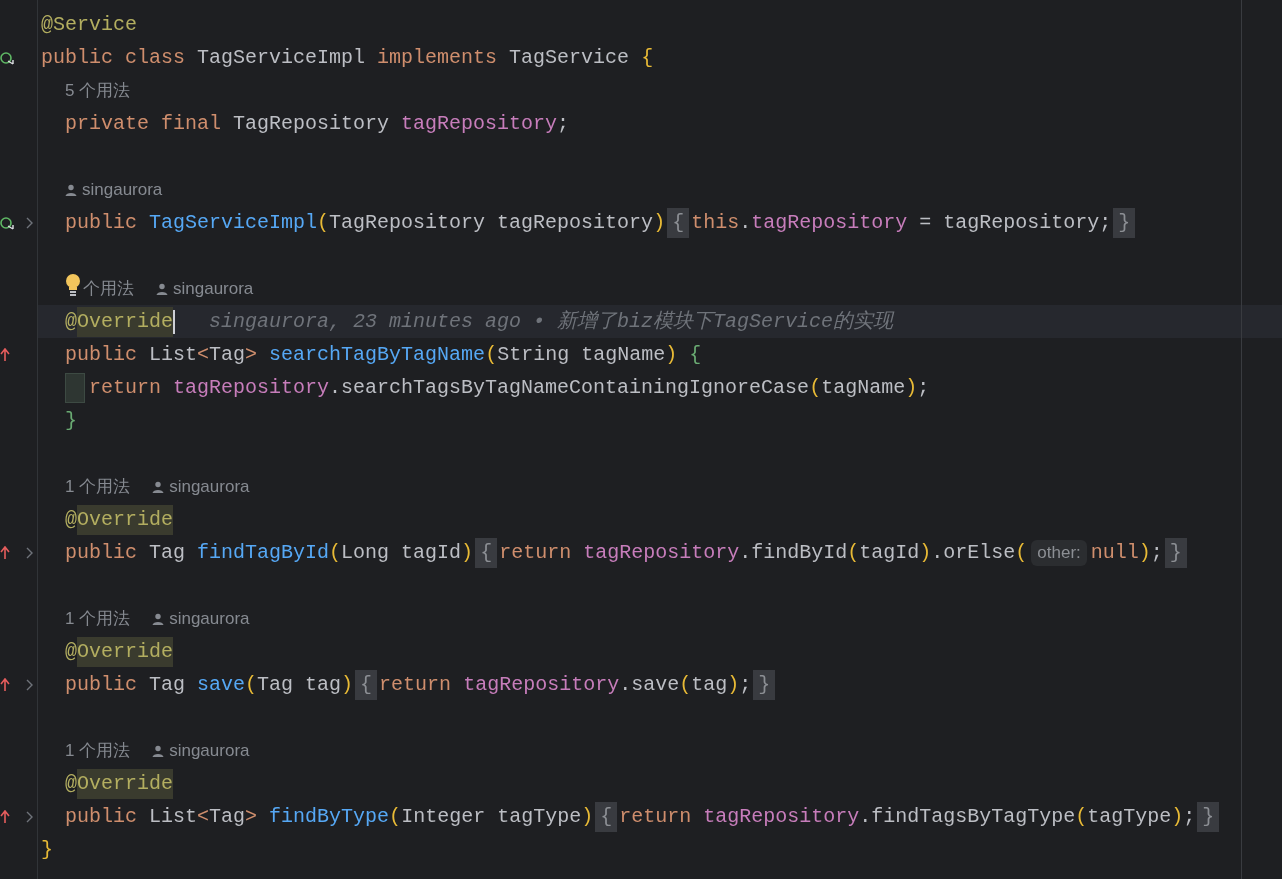 The image size is (1282, 879). What do you see at coordinates (569, 387) in the screenshot?
I see `code-token: .searchTagsByTagNameContainingIgnoreCase` at bounding box center [569, 387].